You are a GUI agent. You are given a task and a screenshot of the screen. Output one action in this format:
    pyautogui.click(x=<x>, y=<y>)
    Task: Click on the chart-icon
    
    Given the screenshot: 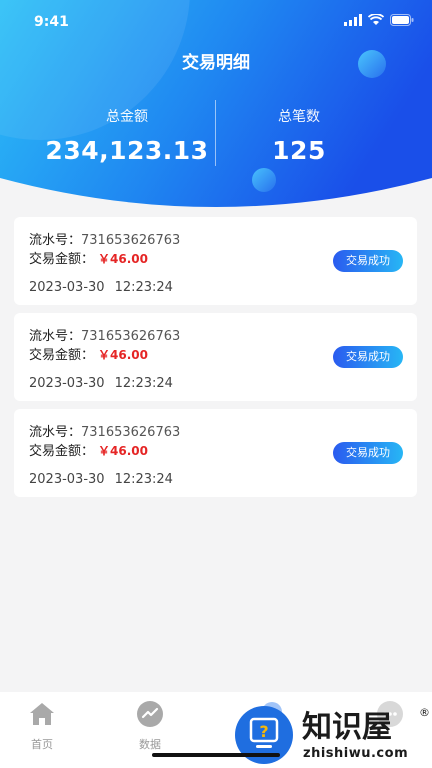 What is the action you would take?
    pyautogui.click(x=150, y=714)
    